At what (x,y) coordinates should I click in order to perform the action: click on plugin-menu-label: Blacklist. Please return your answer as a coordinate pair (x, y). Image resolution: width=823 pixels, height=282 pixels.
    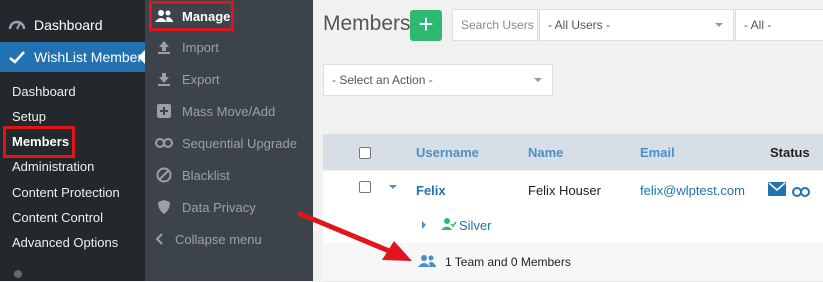
    Looking at the image, I should click on (206, 175).